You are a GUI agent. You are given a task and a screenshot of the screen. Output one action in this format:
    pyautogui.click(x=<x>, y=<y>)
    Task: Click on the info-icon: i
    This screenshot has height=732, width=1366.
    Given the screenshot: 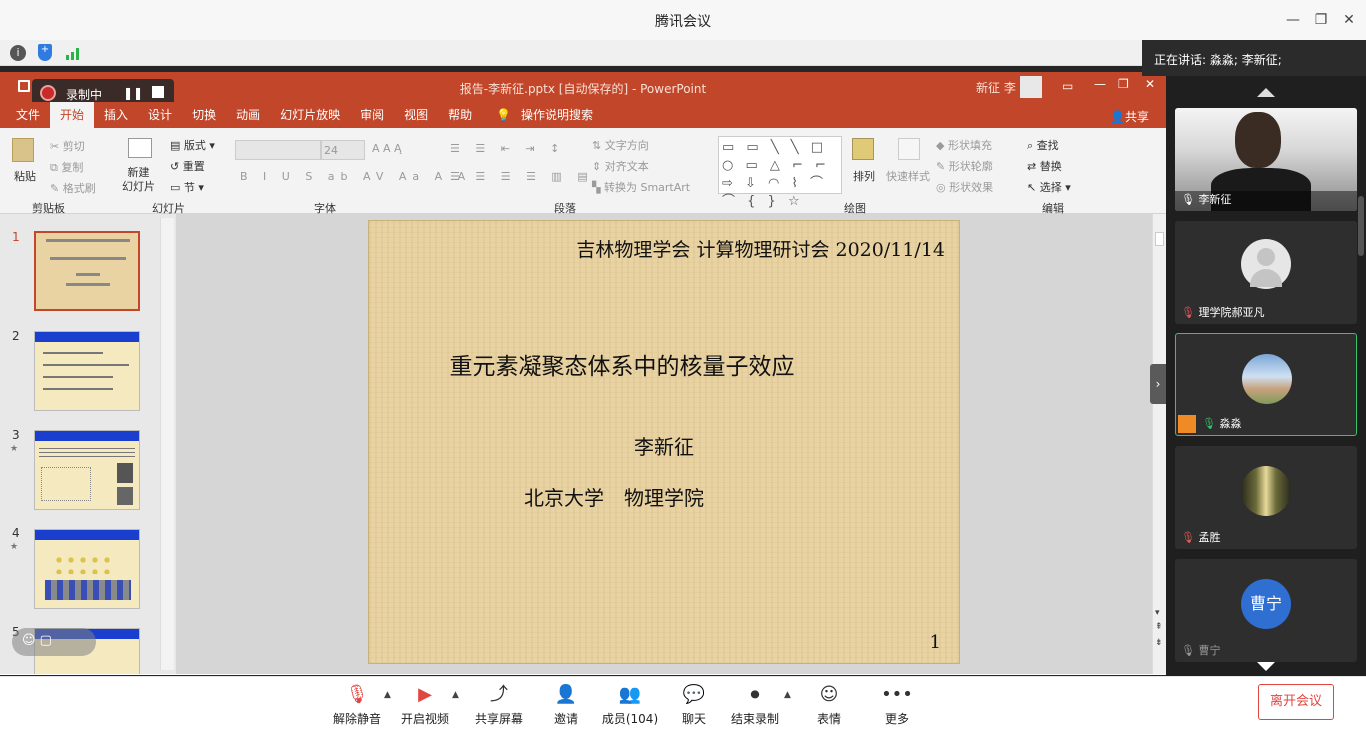 What is the action you would take?
    pyautogui.click(x=18, y=53)
    